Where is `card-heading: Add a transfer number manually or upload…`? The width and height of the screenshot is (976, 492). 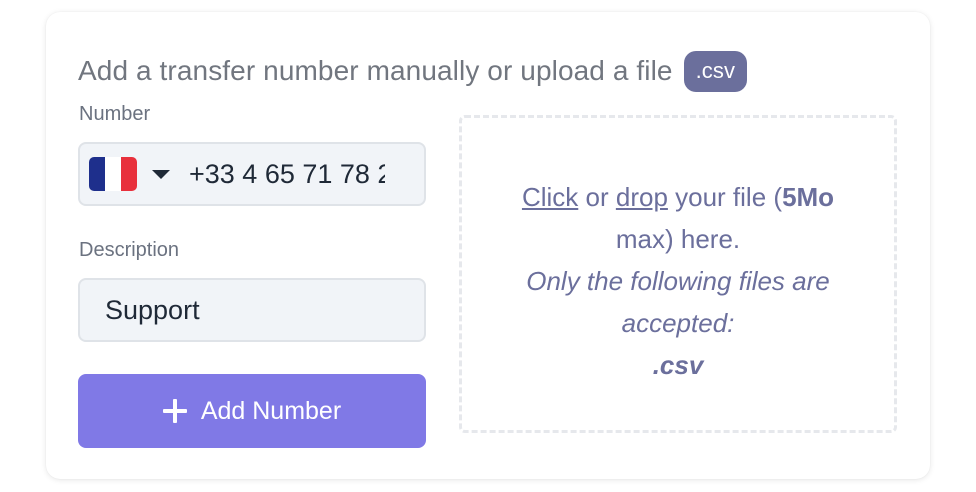
card-heading: Add a transfer number manually or upload… is located at coordinates (413, 71).